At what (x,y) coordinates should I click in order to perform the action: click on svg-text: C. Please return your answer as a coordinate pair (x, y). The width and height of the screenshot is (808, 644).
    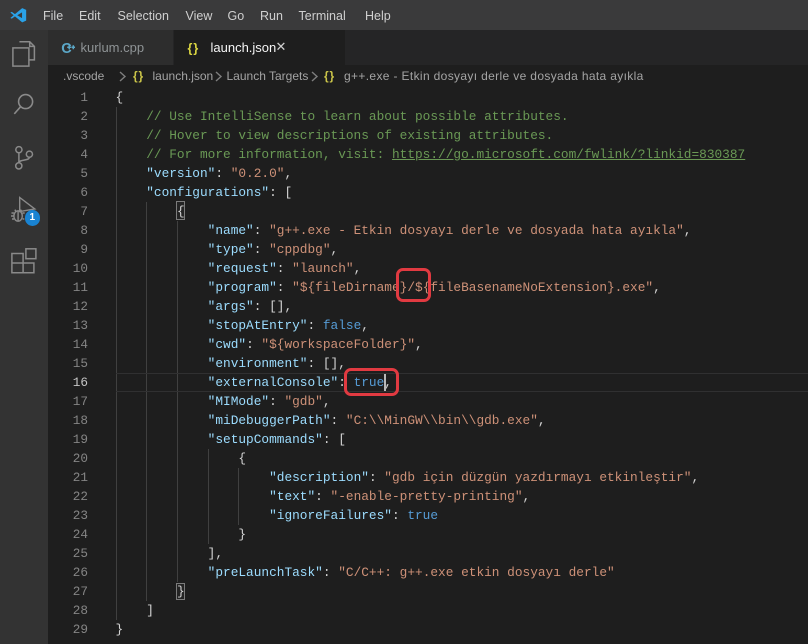
    Looking at the image, I should click on (66, 48).